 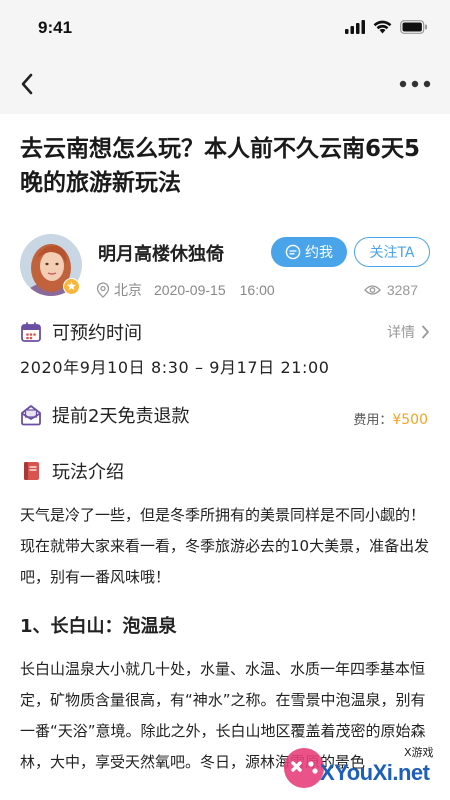 I want to click on refund-section-head: 提前2天免责退款, so click(x=104, y=415).